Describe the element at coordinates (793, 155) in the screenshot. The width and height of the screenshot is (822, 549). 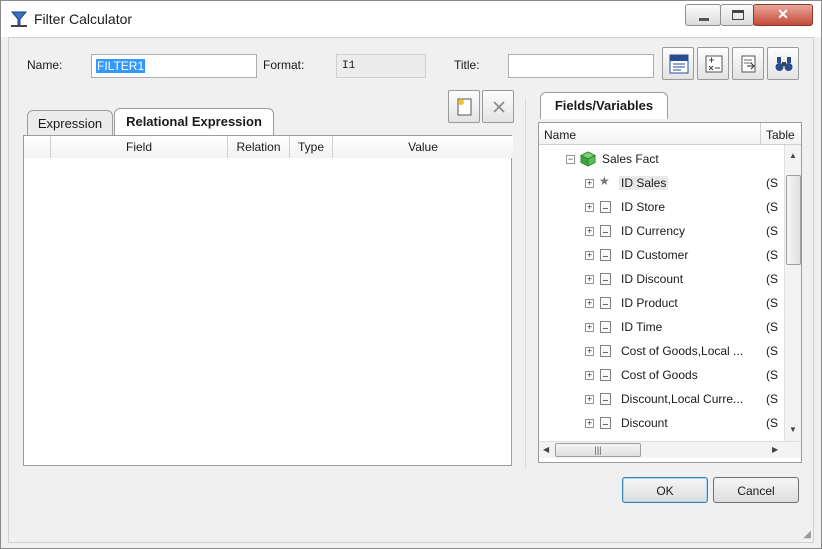
I see `scroll-up-icon: ▲` at that location.